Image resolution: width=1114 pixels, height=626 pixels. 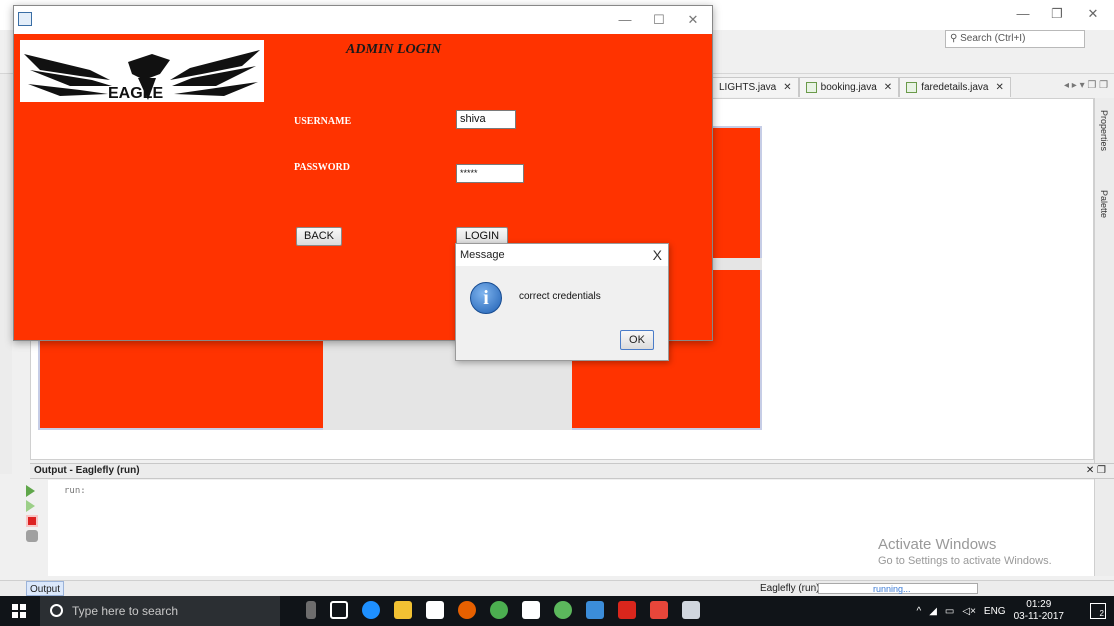 I want to click on system-tray: ^ ◢ ▭ ◁× ENG 01:29 03-11-2017, so click(x=990, y=611).